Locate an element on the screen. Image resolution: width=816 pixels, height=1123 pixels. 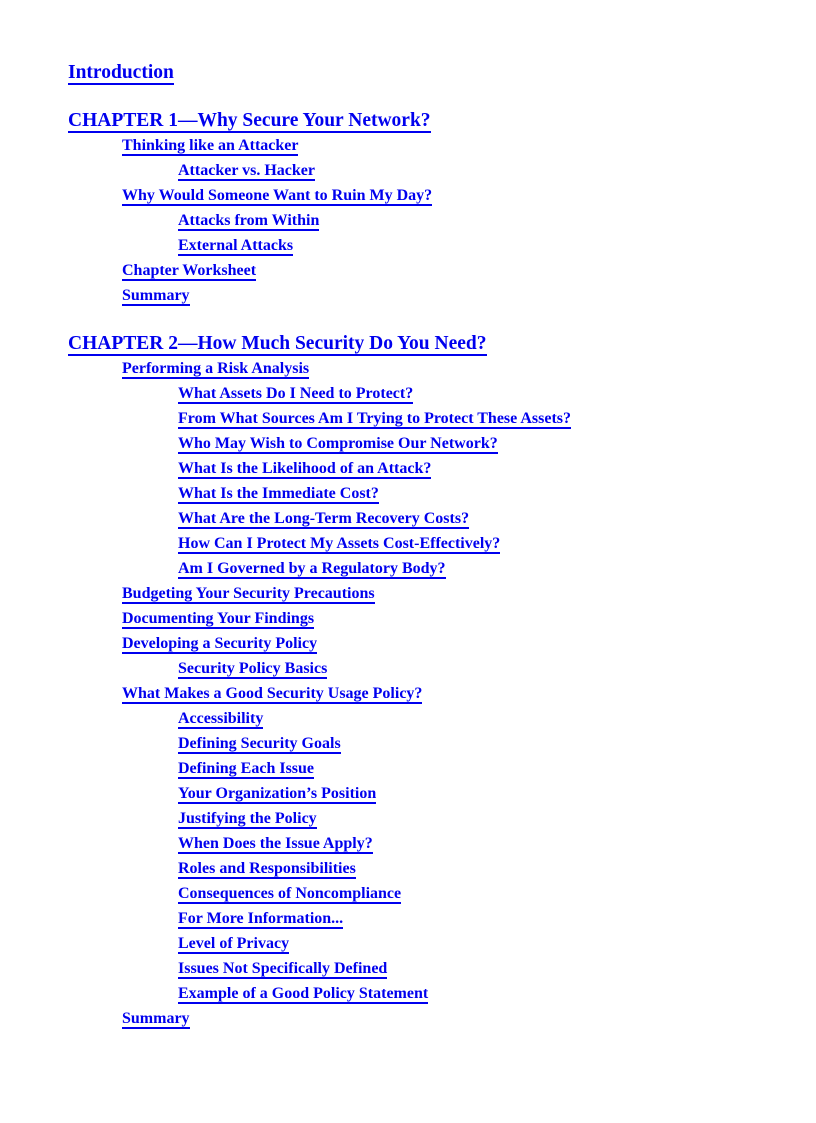
toc-entry: Performing a Risk Analysis is located at coordinates (439, 368).